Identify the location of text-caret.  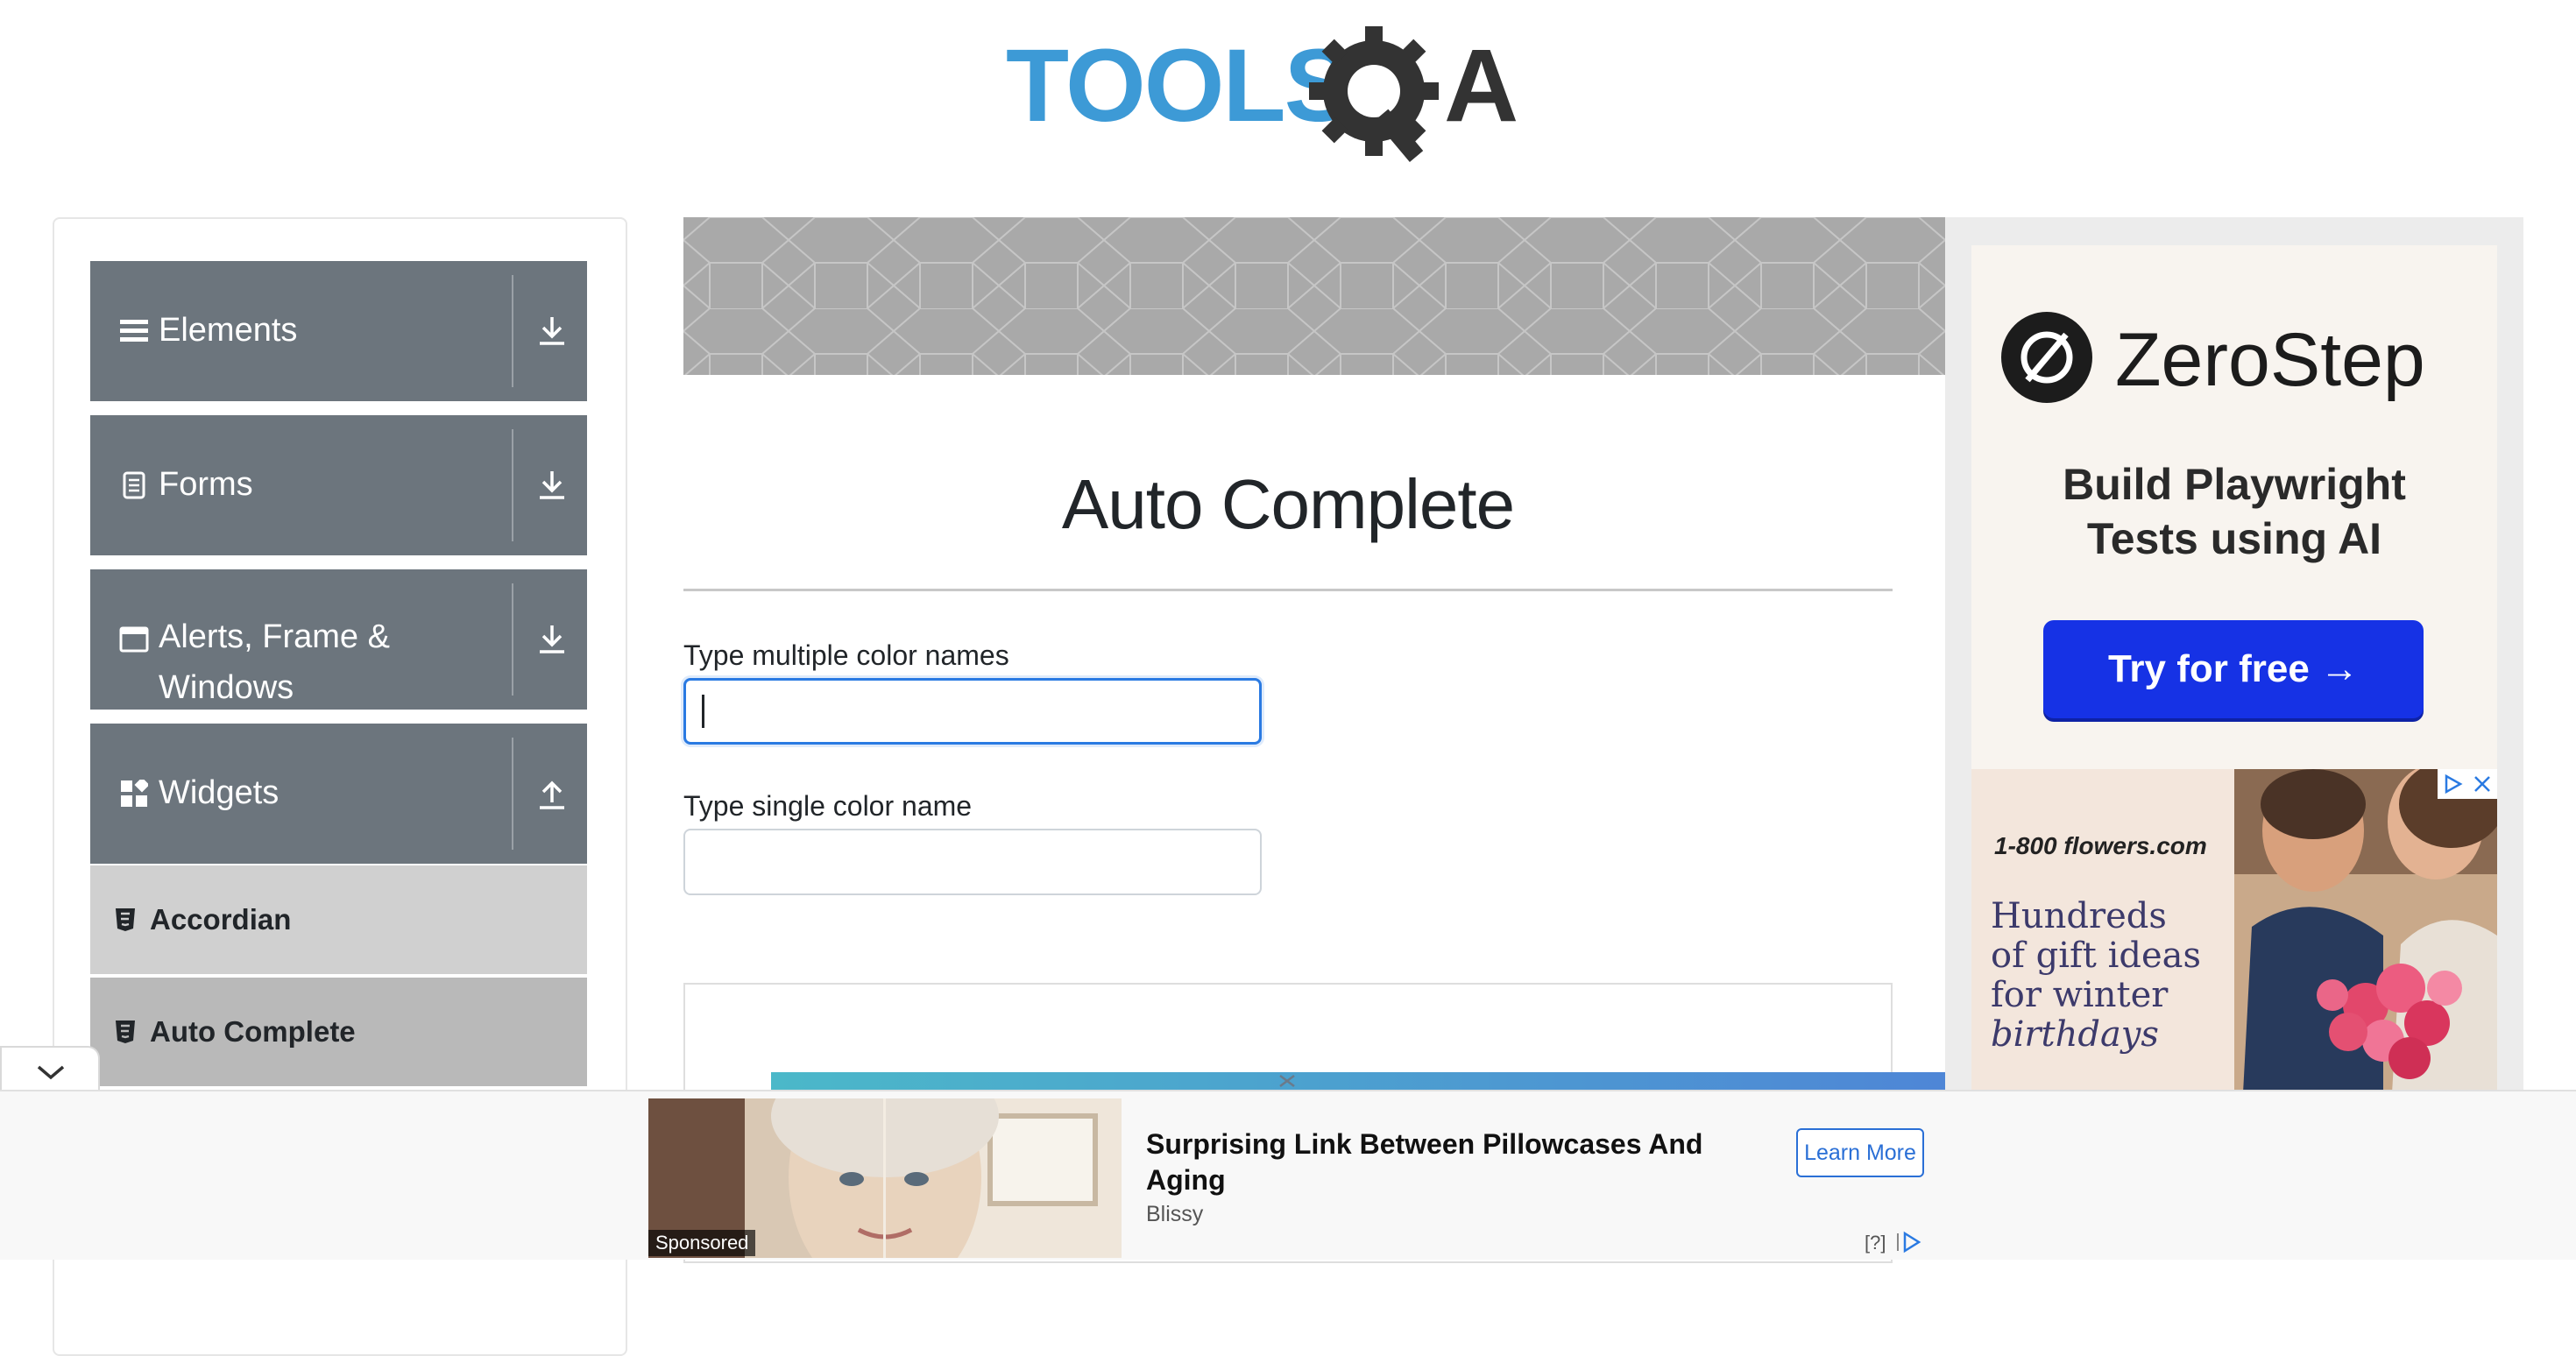
(703, 711).